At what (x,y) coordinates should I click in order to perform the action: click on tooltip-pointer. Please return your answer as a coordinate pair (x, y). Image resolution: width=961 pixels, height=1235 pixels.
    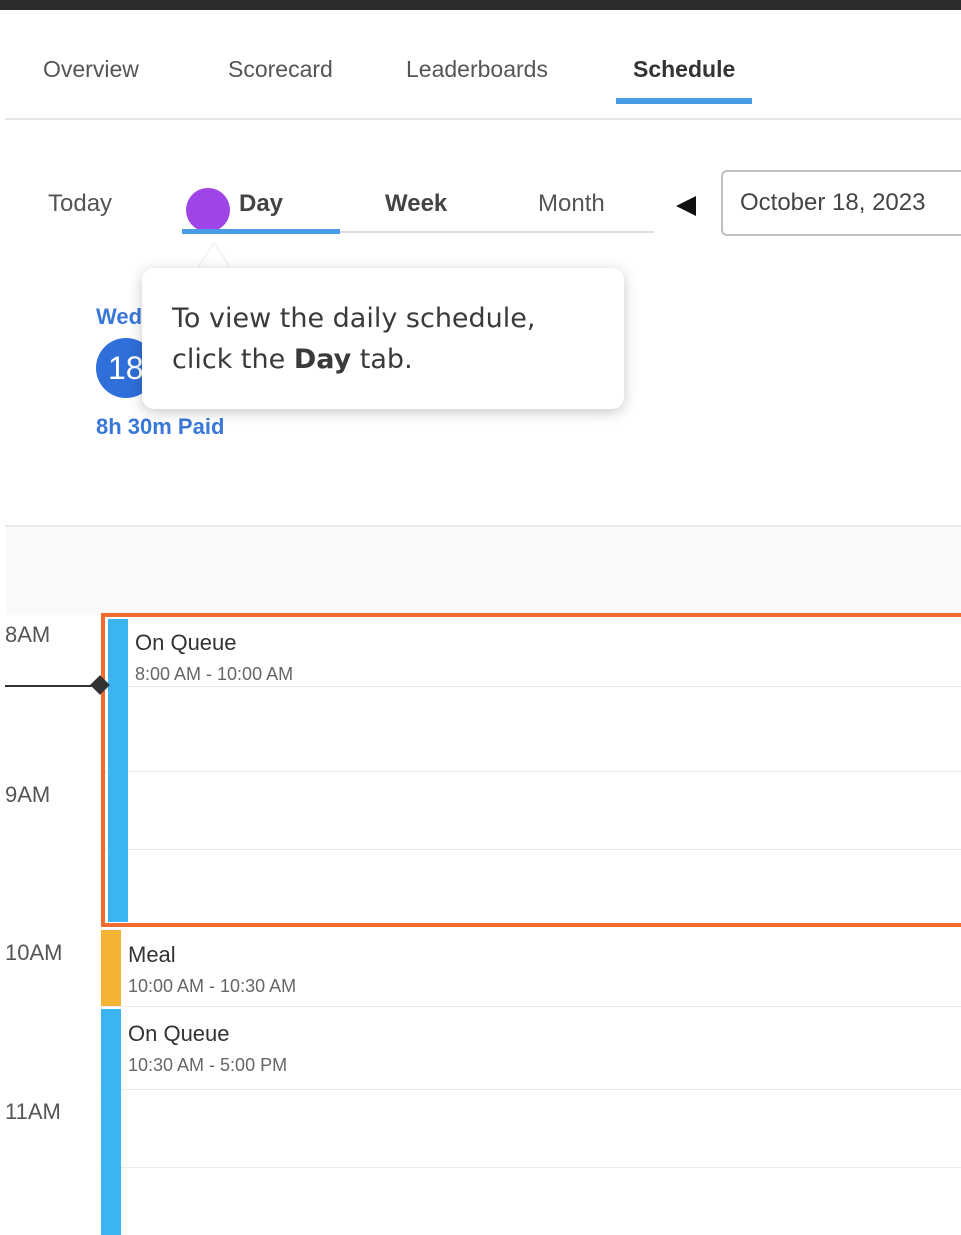
    Looking at the image, I should click on (214, 256).